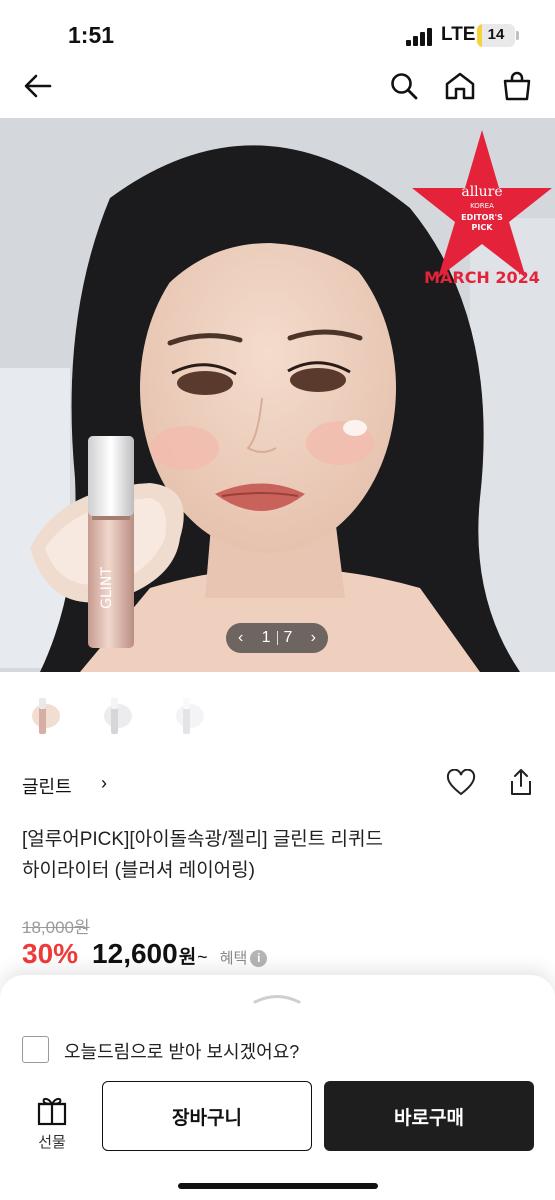  I want to click on arrow-left-icon, so click(38, 86).